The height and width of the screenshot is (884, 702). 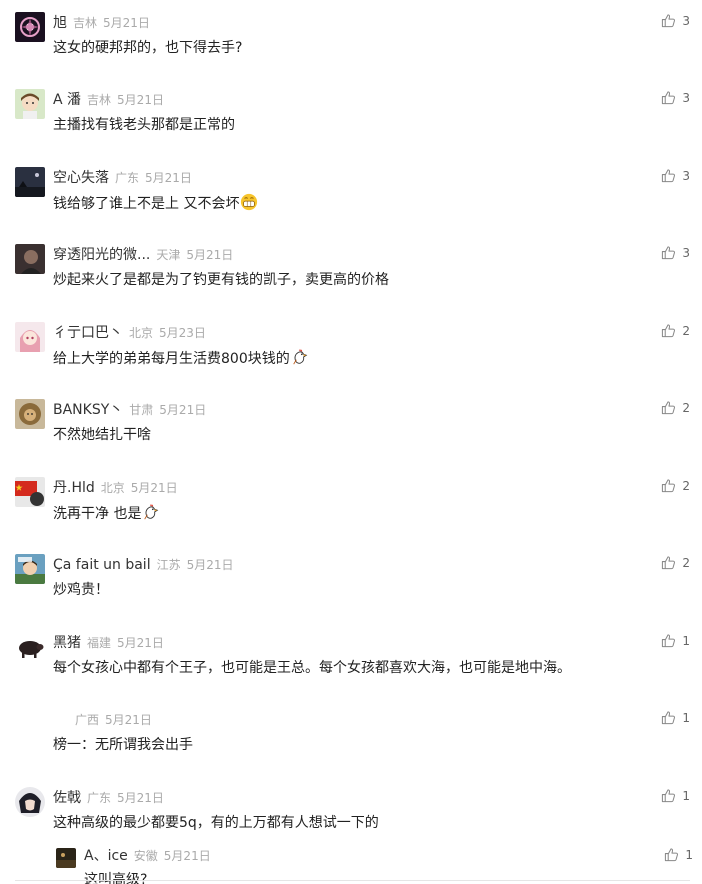 I want to click on dark-landscape-avatar, so click(x=66, y=858).